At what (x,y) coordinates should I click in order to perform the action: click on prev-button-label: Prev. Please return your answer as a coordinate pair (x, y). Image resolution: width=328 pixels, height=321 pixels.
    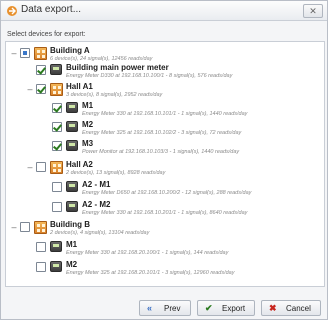
    Looking at the image, I should click on (172, 308).